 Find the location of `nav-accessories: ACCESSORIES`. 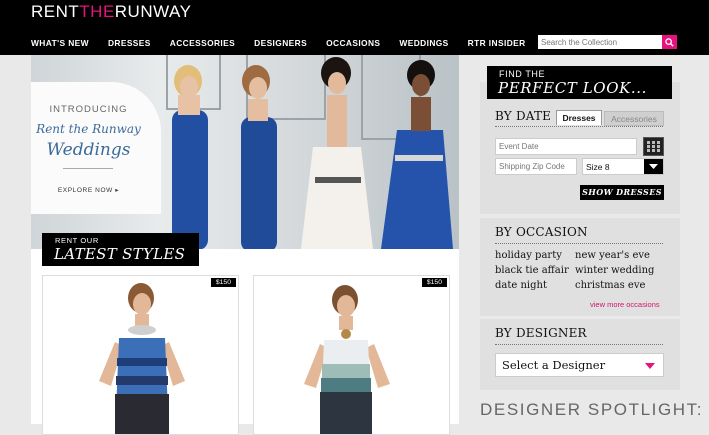

nav-accessories: ACCESSORIES is located at coordinates (202, 43).